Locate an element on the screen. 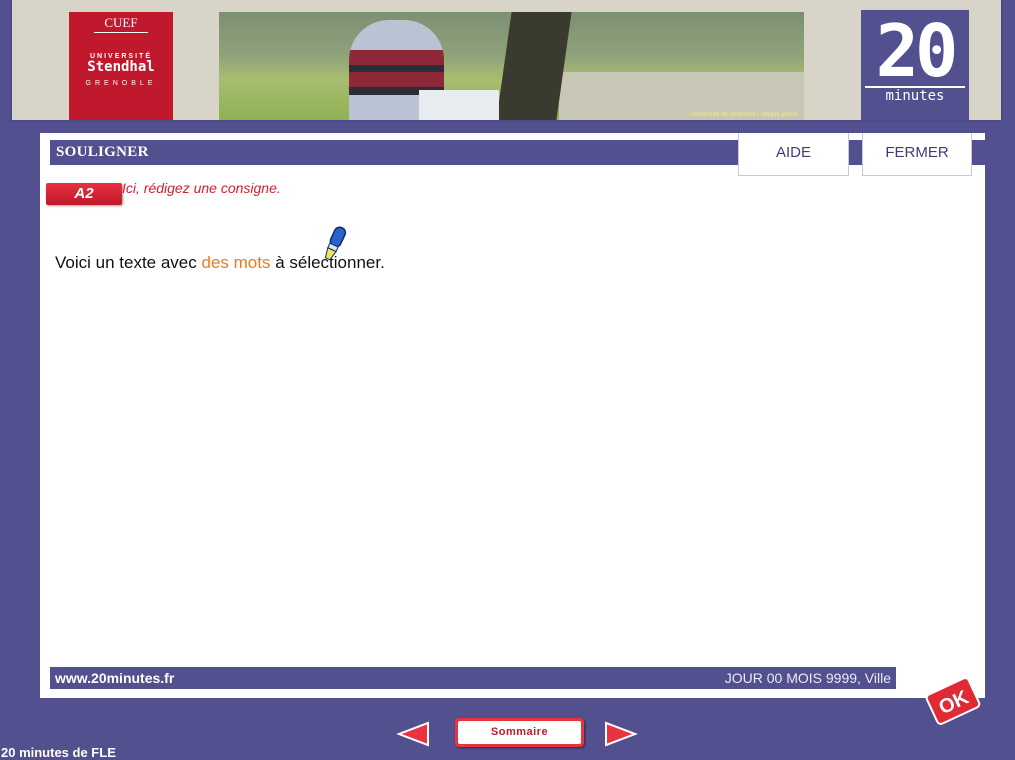  close-button: FERMER is located at coordinates (917, 154).